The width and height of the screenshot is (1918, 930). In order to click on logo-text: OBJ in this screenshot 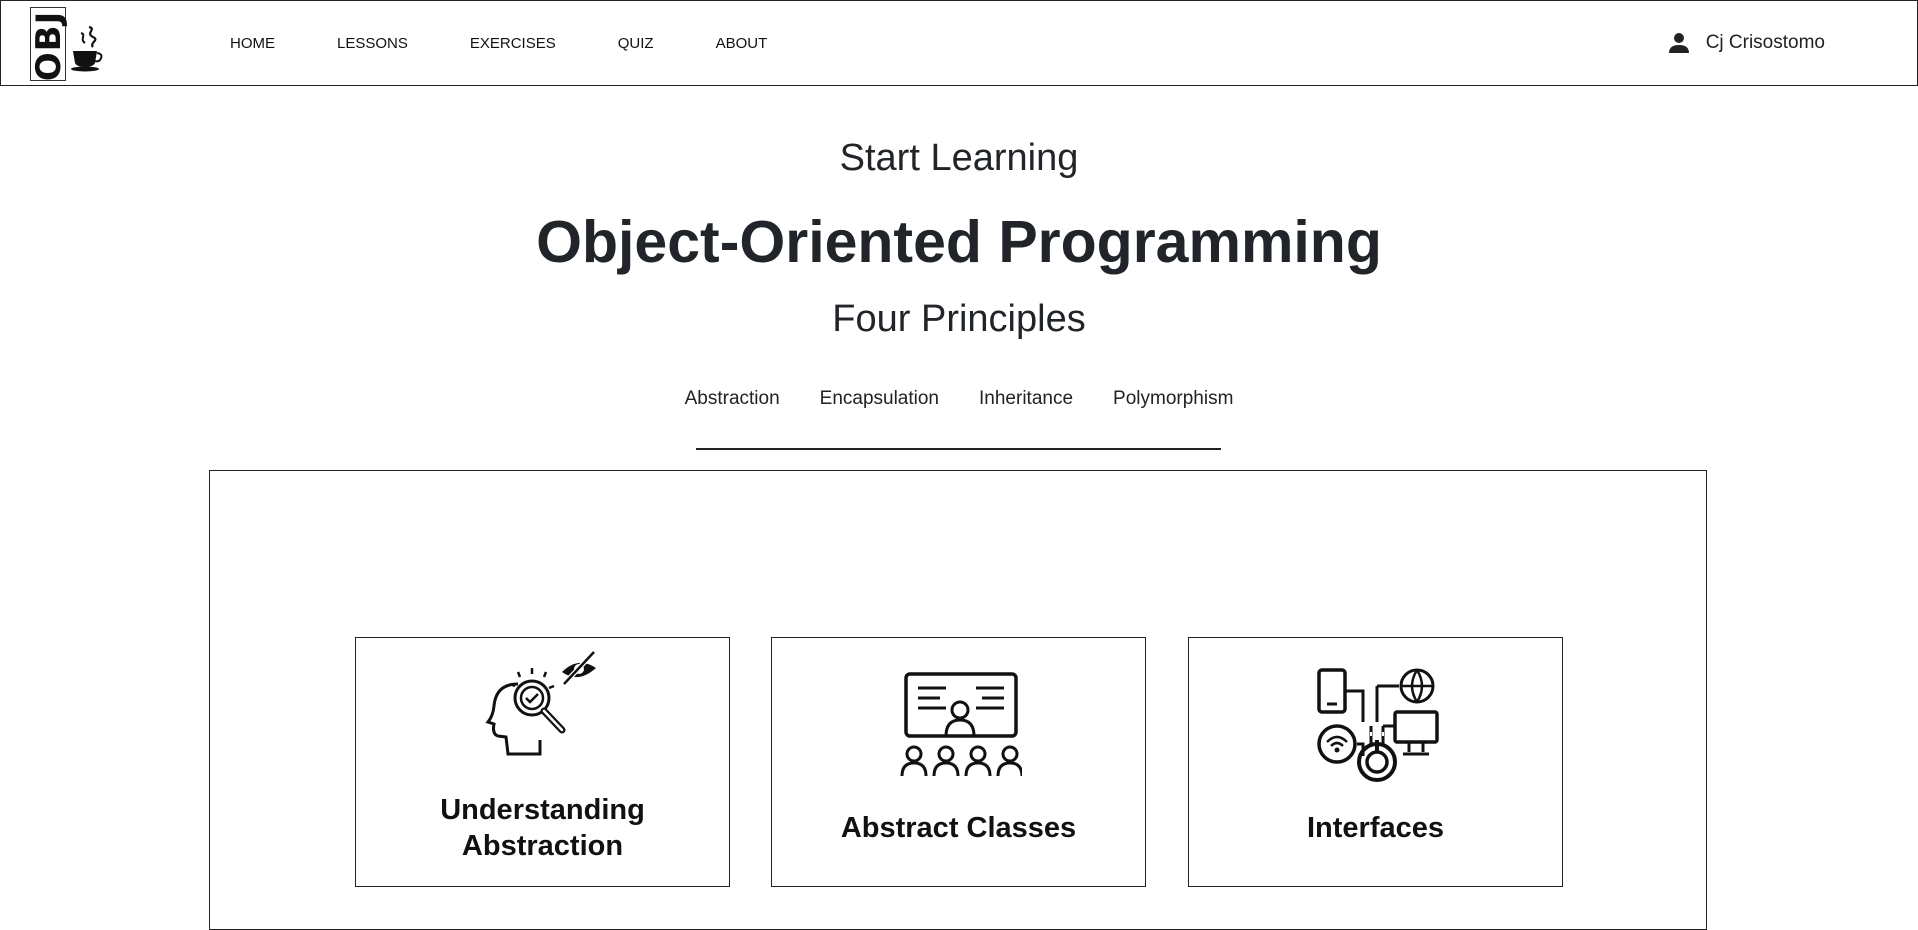, I will do `click(49, 46)`.